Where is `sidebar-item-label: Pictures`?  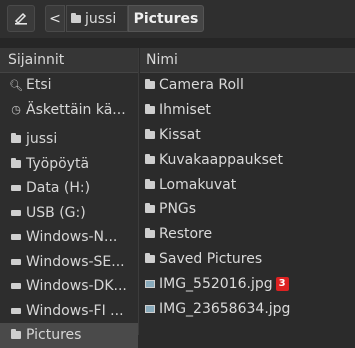 sidebar-item-label: Pictures is located at coordinates (54, 335).